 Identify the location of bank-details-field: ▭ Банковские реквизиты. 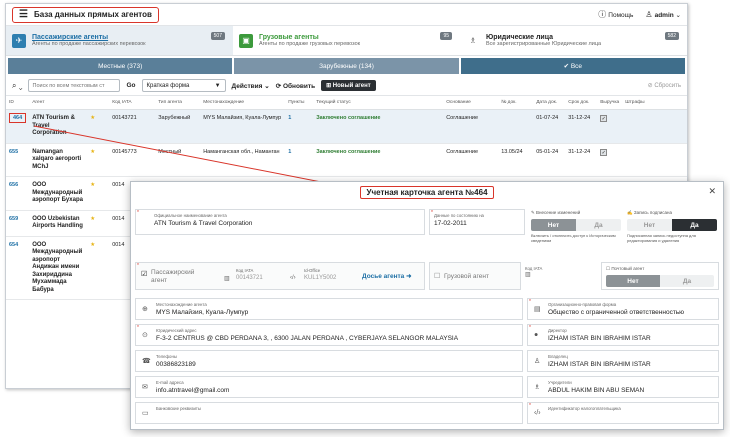
(329, 413).